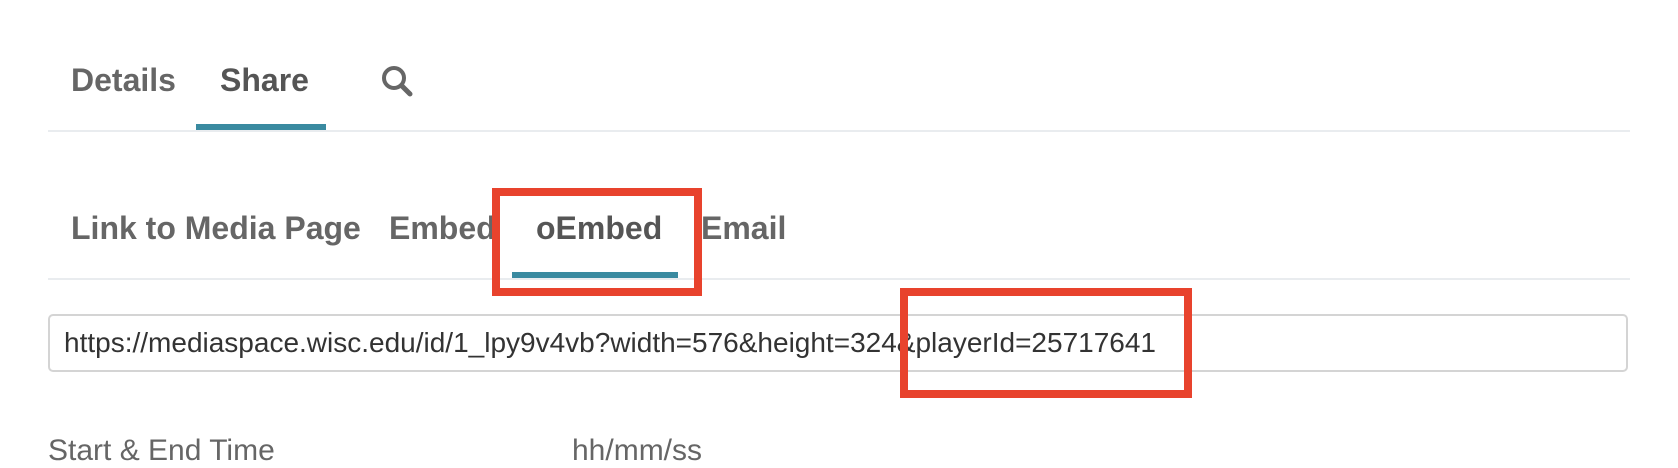  Describe the element at coordinates (743, 228) in the screenshot. I see `tab-email: Email` at that location.